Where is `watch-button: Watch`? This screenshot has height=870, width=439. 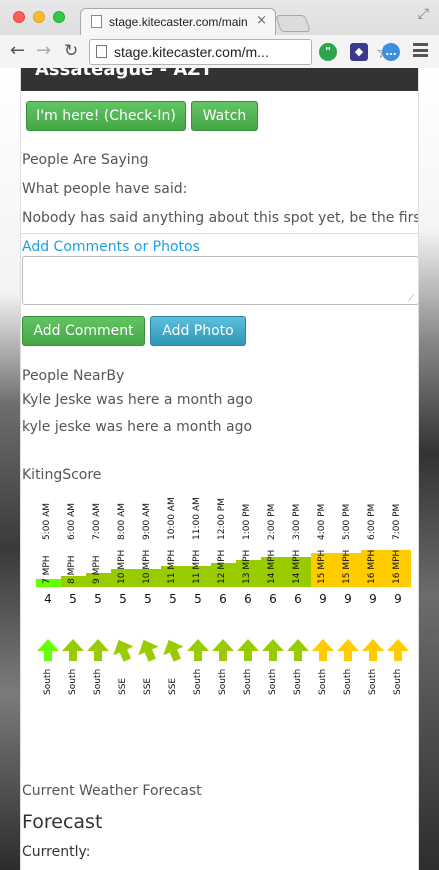
watch-button: Watch is located at coordinates (224, 116).